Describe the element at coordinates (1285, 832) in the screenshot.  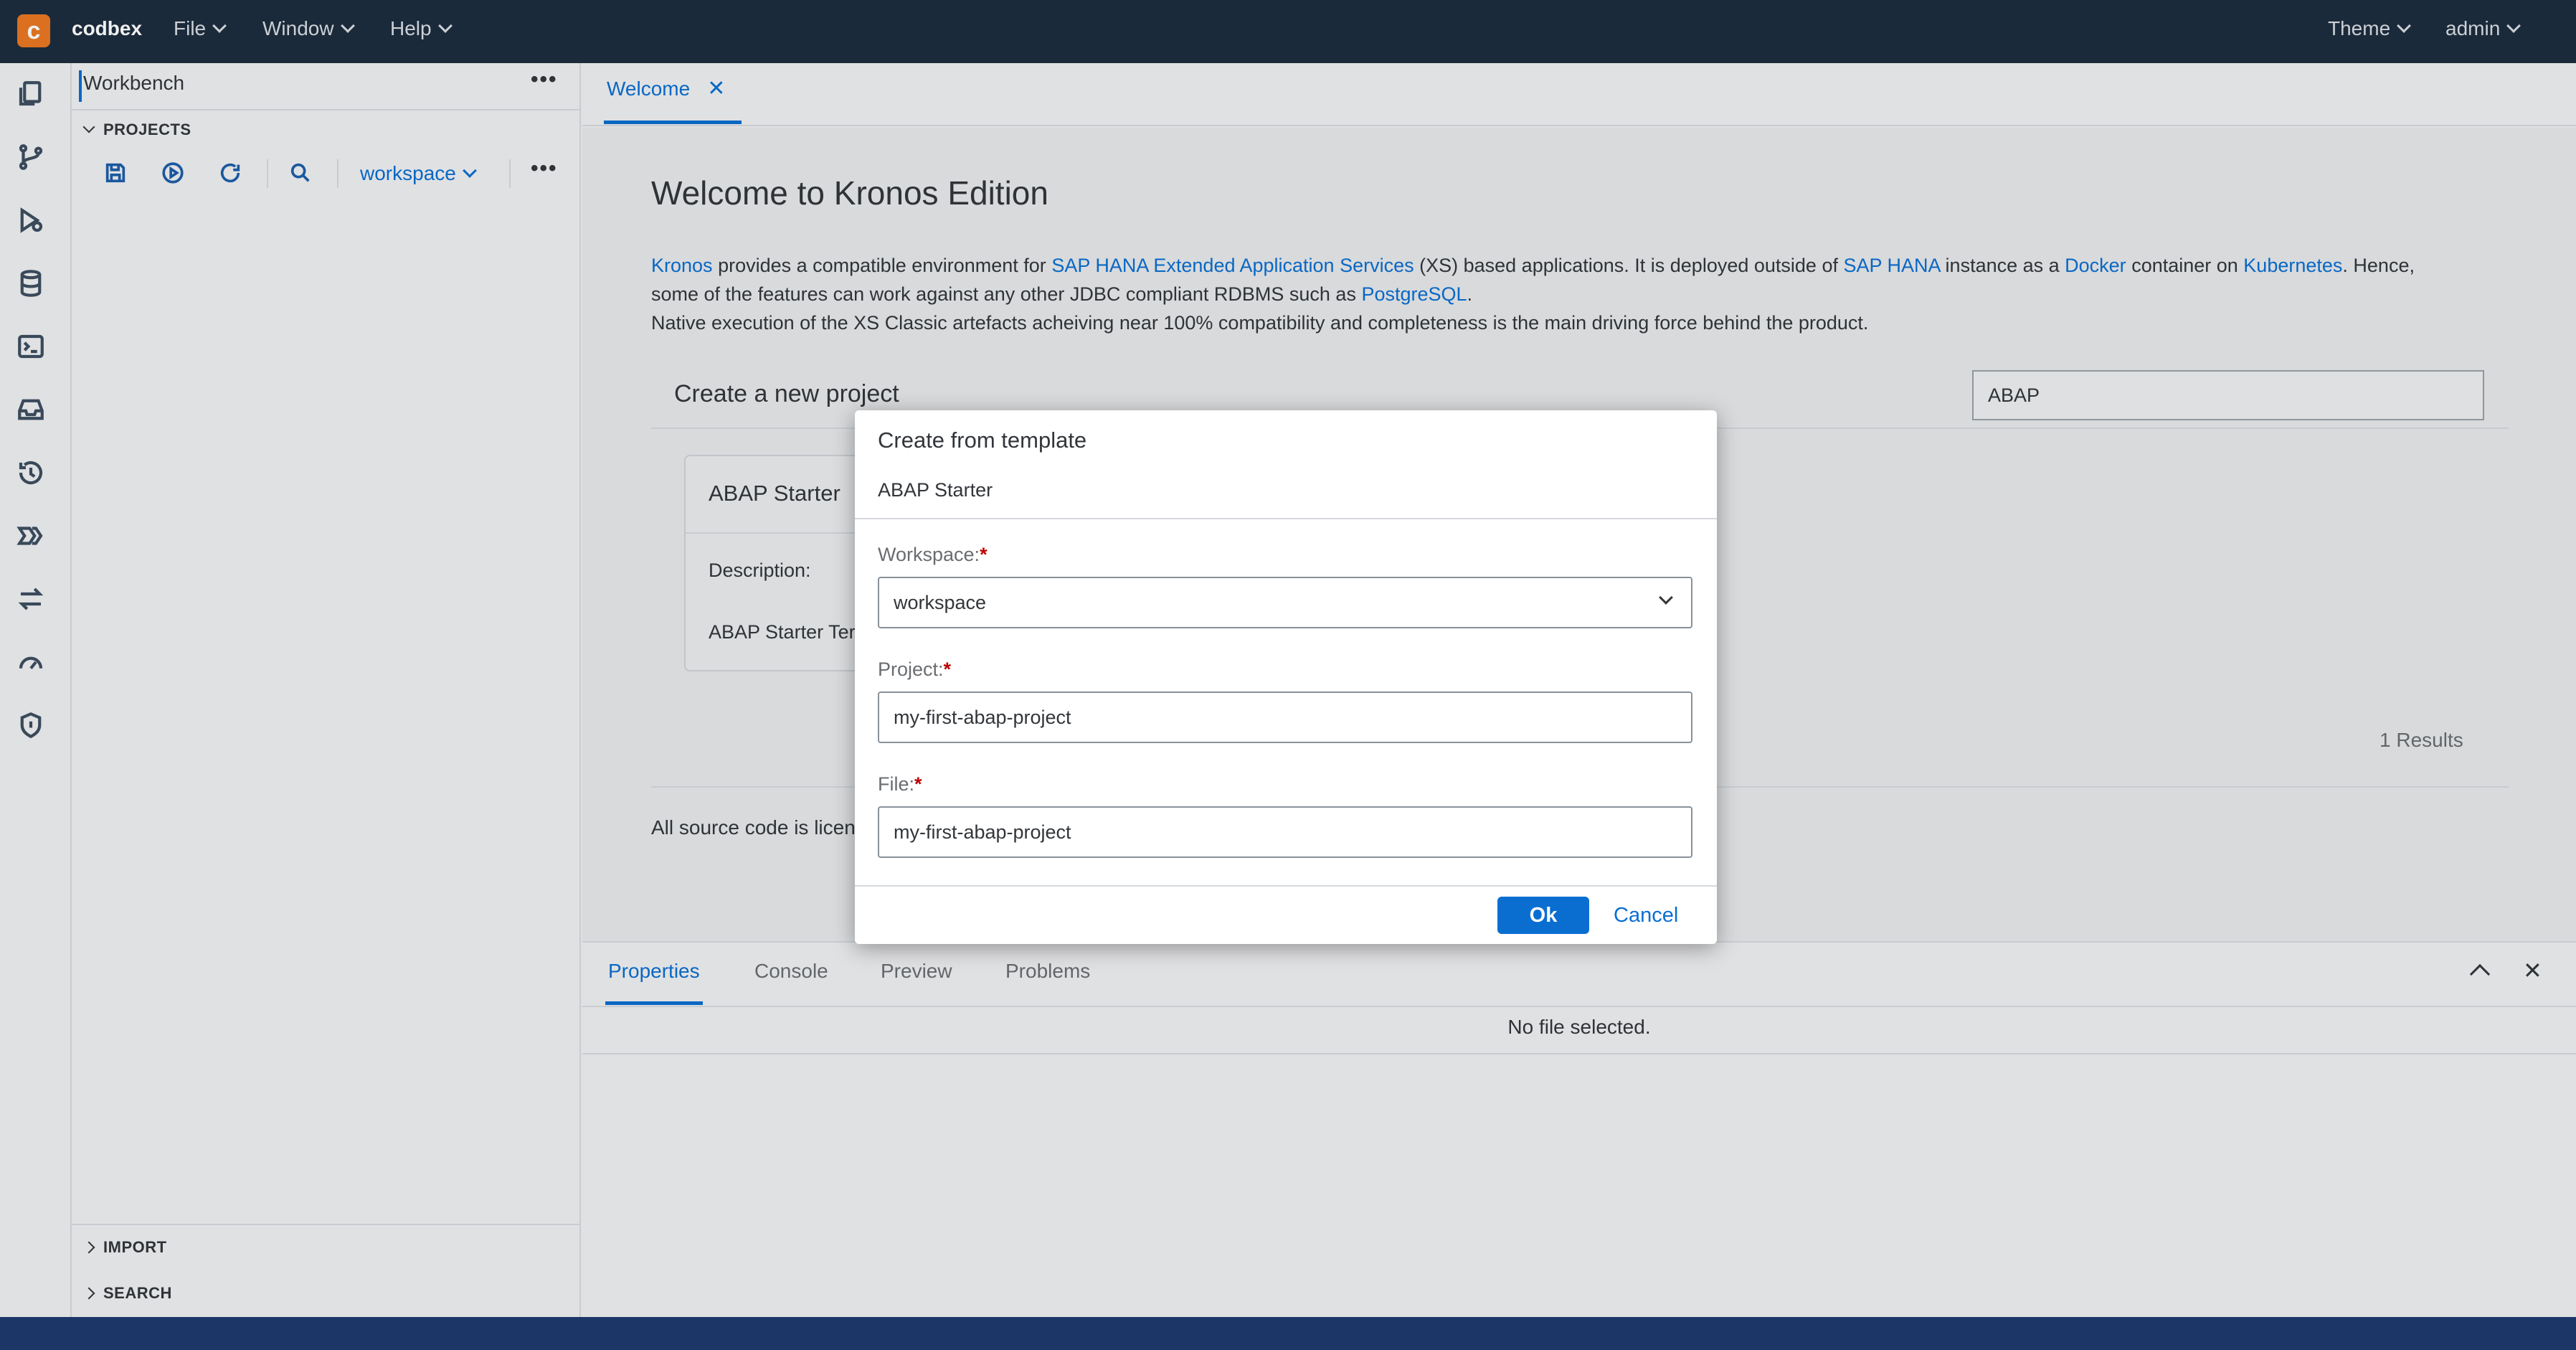
I see `file-name-input: my-first-abap-project` at that location.